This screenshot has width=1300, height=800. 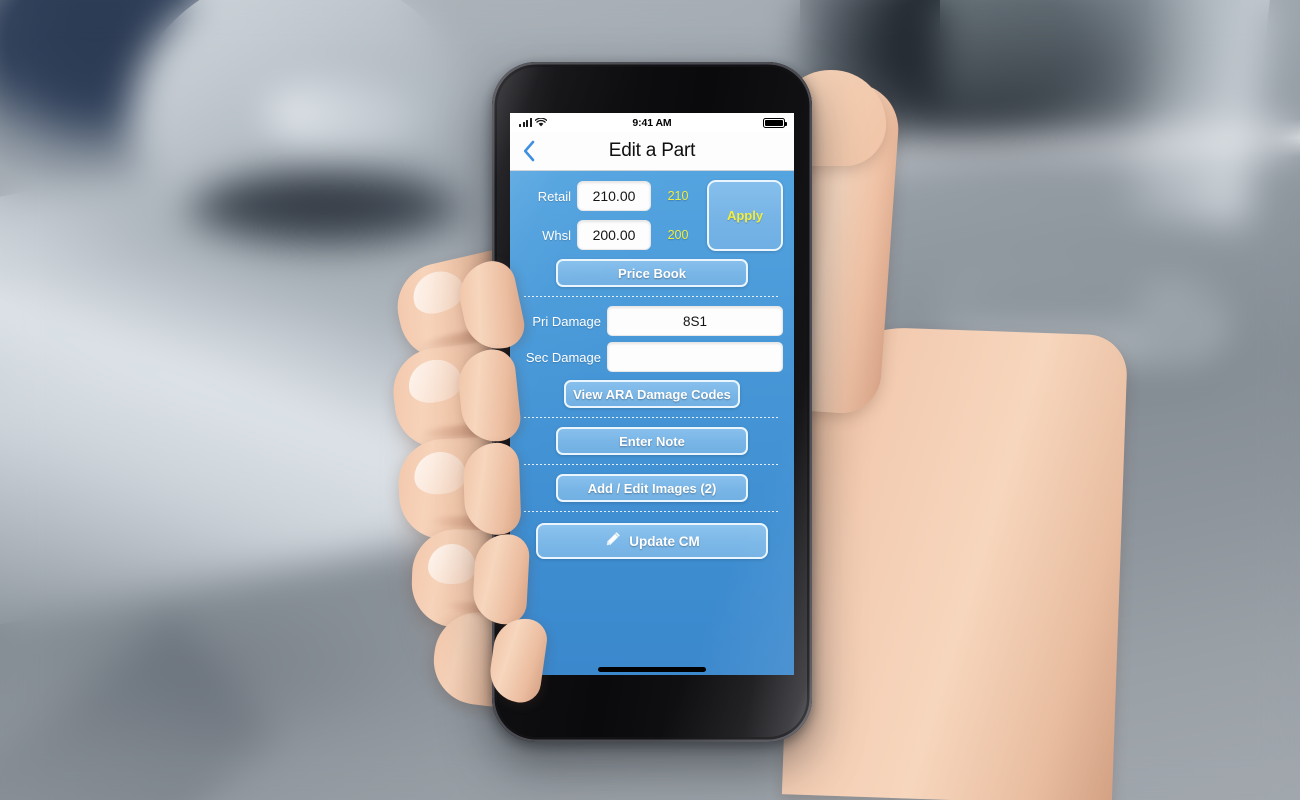 What do you see at coordinates (678, 196) in the screenshot?
I see `retail-computed-value: 210` at bounding box center [678, 196].